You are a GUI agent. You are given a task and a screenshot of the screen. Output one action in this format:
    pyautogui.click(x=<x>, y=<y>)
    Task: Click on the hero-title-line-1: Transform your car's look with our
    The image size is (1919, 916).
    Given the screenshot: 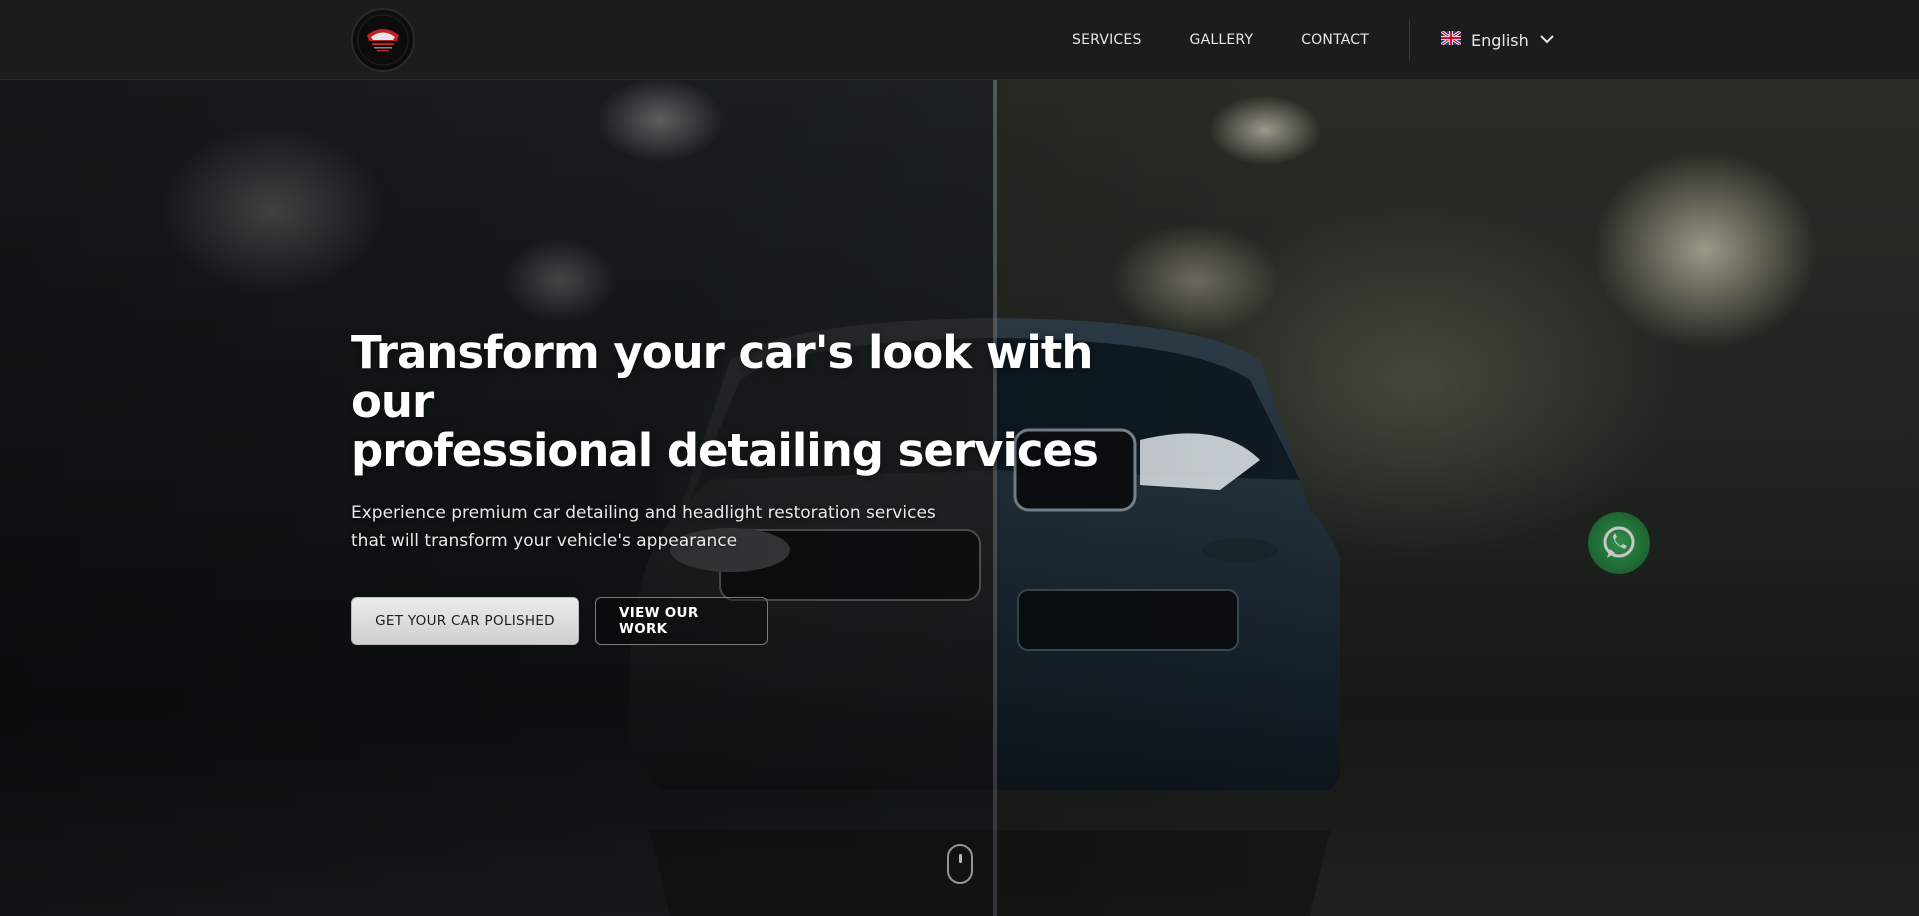 What is the action you would take?
    pyautogui.click(x=722, y=377)
    